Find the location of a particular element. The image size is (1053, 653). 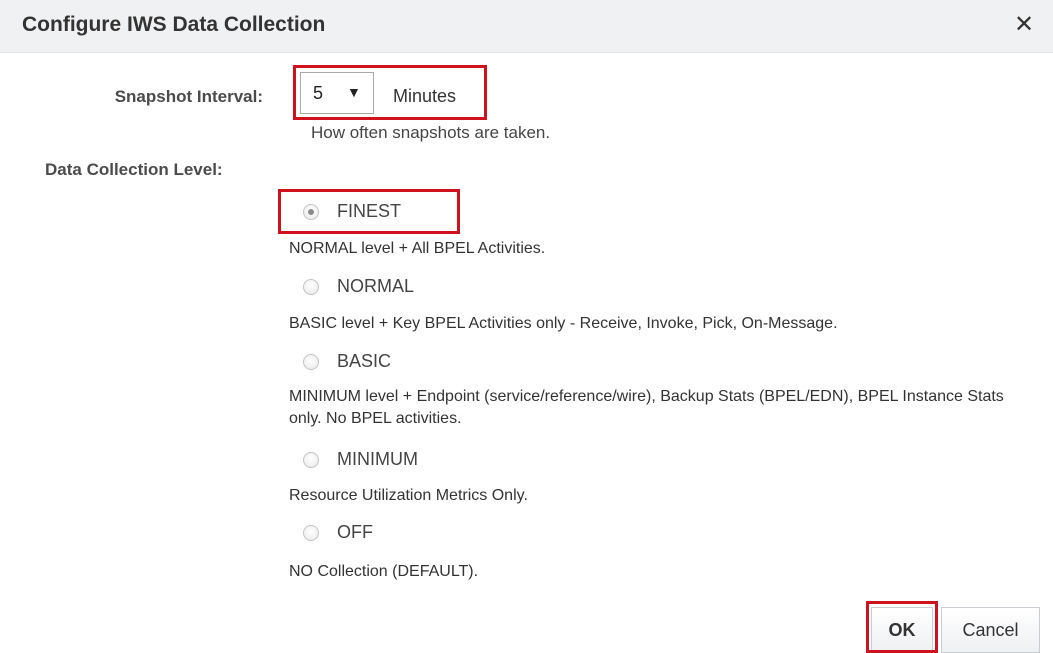

ok-button: OK is located at coordinates (902, 630).